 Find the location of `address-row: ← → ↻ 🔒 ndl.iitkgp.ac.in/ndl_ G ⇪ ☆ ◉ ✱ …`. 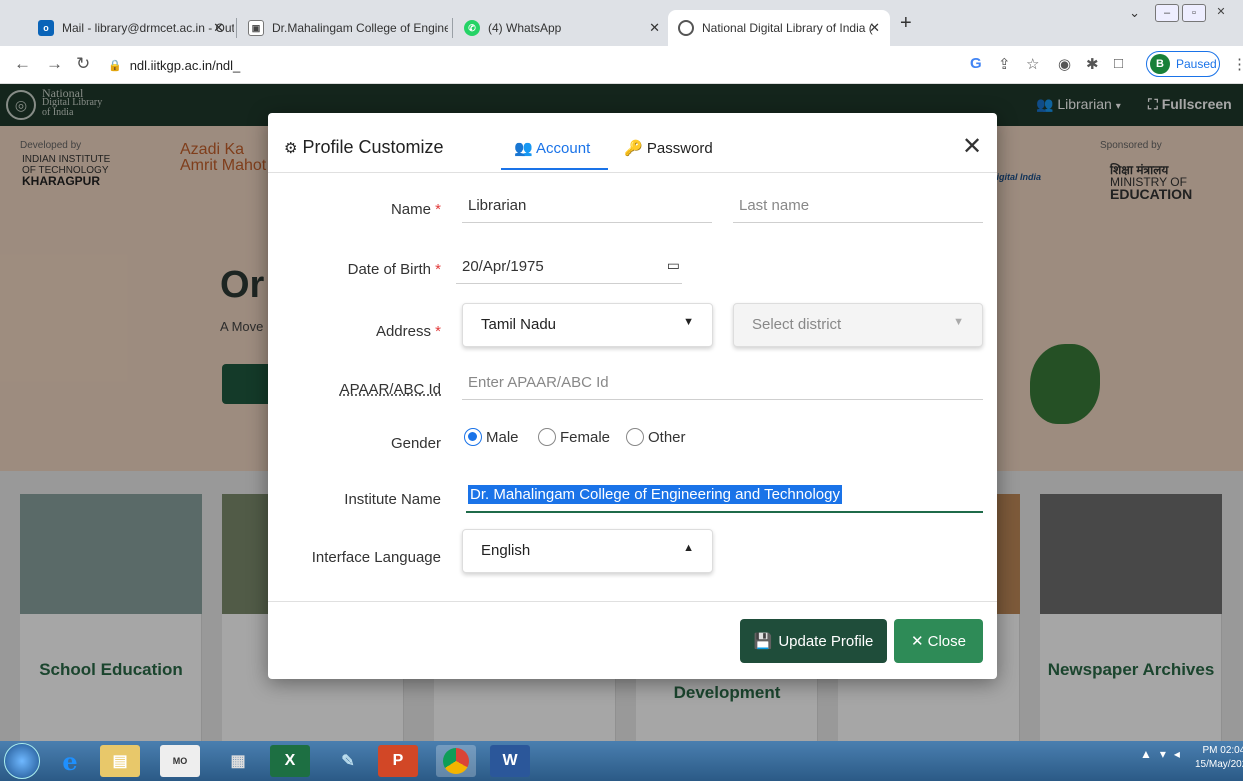

address-row: ← → ↻ 🔒 ndl.iitkgp.ac.in/ndl_ G ⇪ ☆ ◉ ✱ … is located at coordinates (621, 65).